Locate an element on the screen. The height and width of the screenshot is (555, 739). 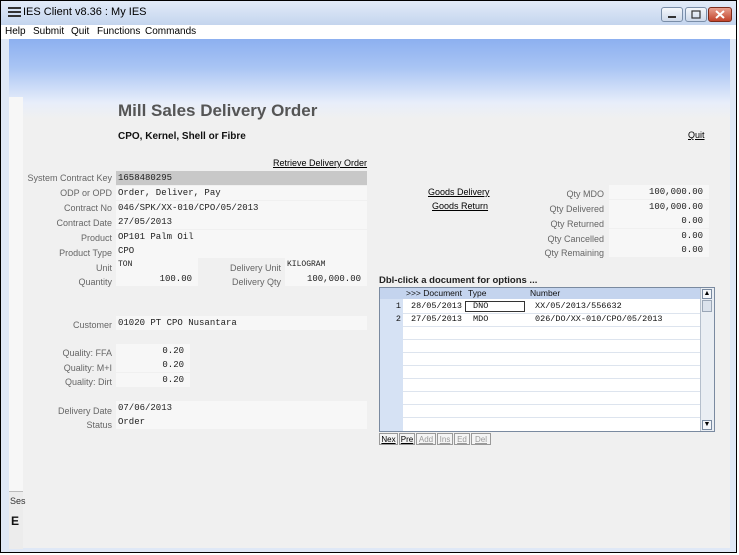
unit-value: TON is located at coordinates (157, 265).